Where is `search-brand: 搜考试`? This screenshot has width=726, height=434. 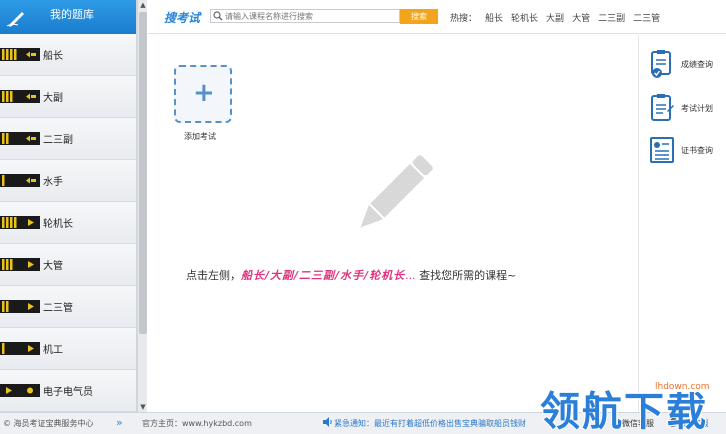
search-brand: 搜考试 is located at coordinates (182, 18).